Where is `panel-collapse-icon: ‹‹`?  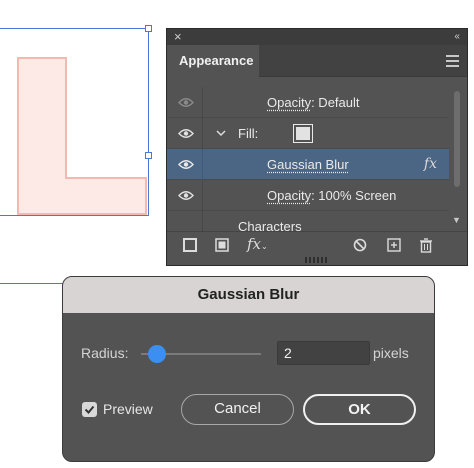 panel-collapse-icon: ‹‹ is located at coordinates (457, 37).